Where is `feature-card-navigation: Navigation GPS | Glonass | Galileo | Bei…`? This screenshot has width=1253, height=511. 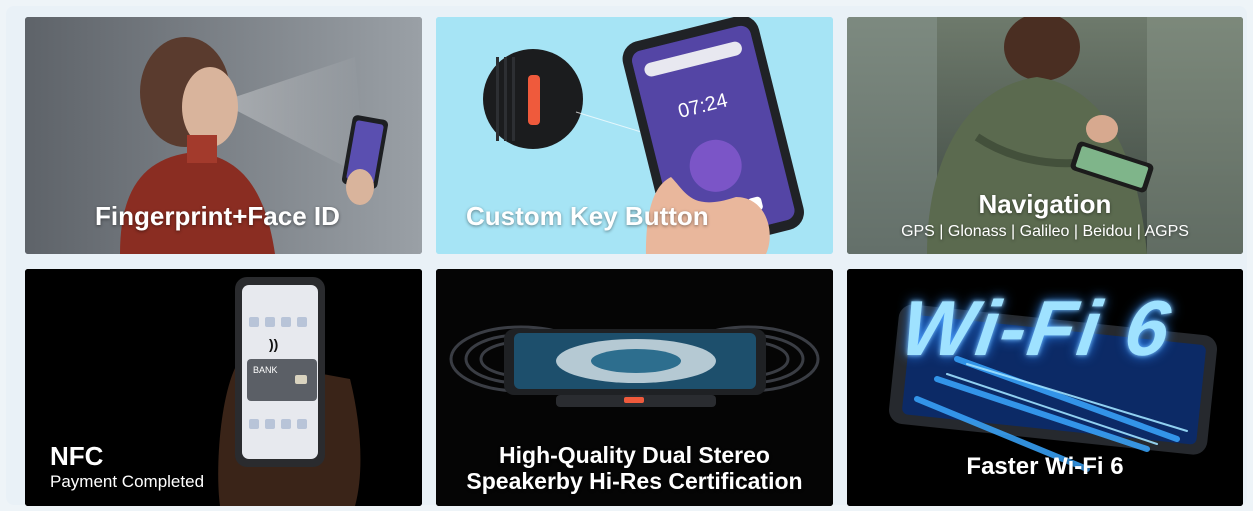 feature-card-navigation: Navigation GPS | Glonass | Galileo | Bei… is located at coordinates (1045, 135).